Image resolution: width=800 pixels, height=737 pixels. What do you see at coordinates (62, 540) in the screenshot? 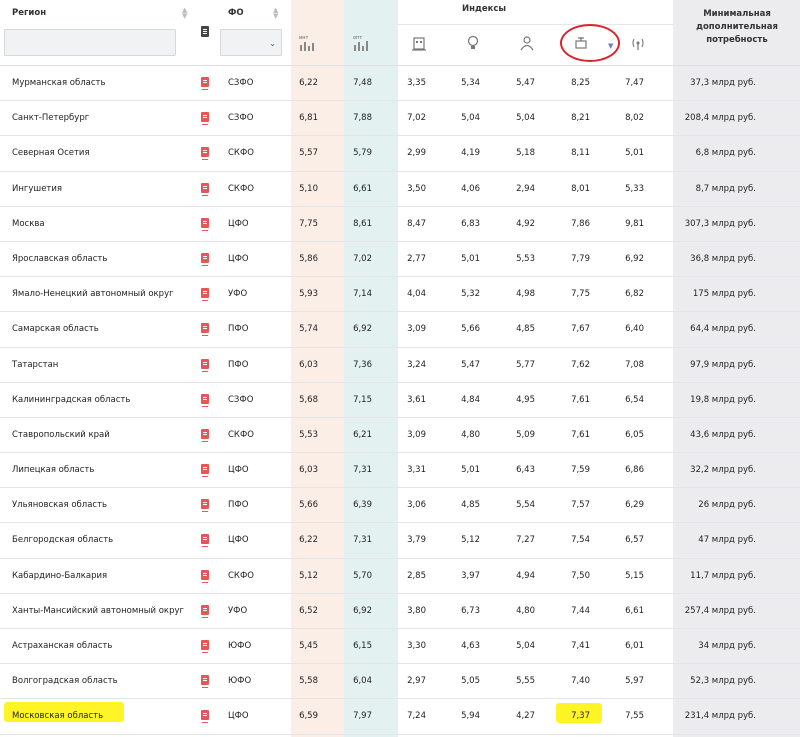
I see `region-name: Белгородская область` at bounding box center [62, 540].